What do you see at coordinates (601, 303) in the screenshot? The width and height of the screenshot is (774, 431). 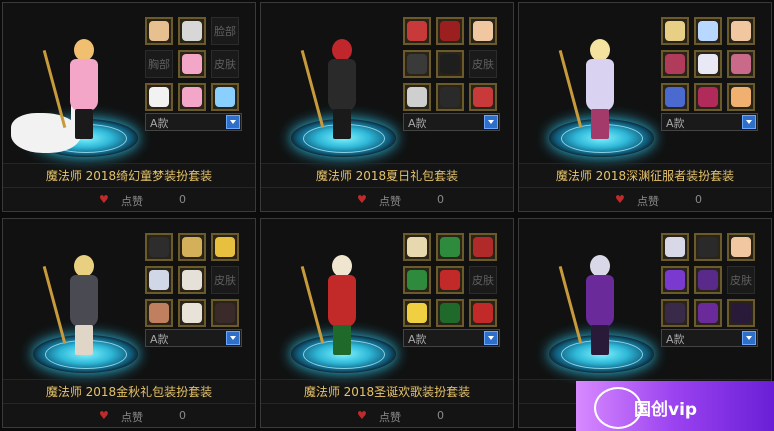 I see `character-stage` at bounding box center [601, 303].